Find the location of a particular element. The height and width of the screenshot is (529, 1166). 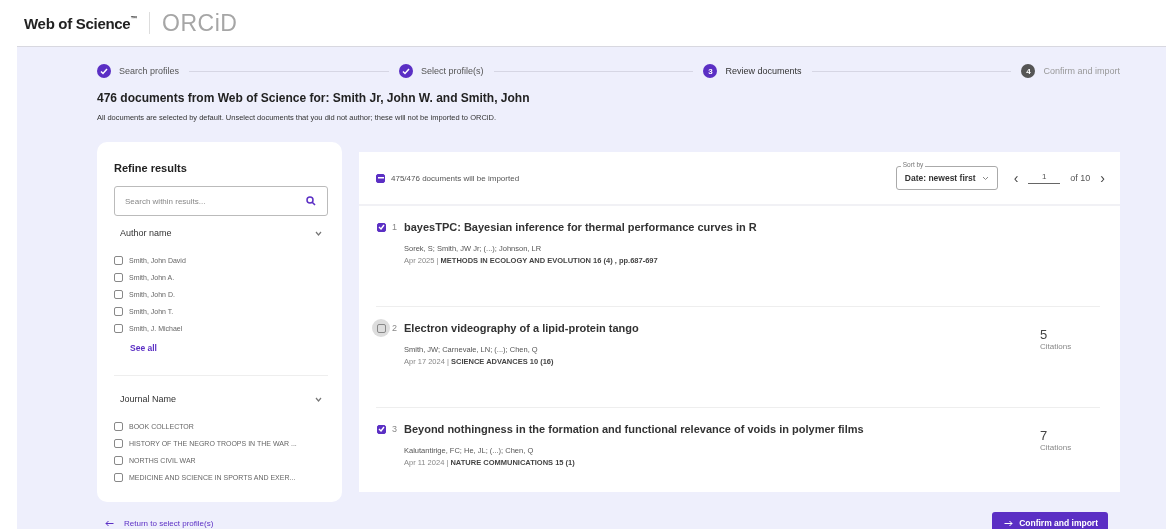

filter-heading: Author name is located at coordinates (146, 233).